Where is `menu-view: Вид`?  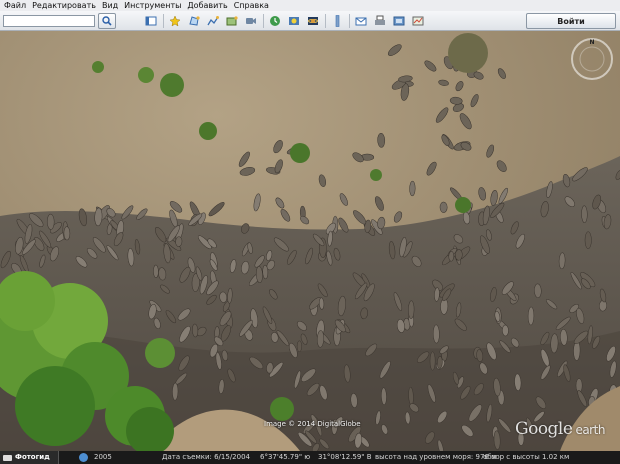 menu-view: Вид is located at coordinates (110, 5).